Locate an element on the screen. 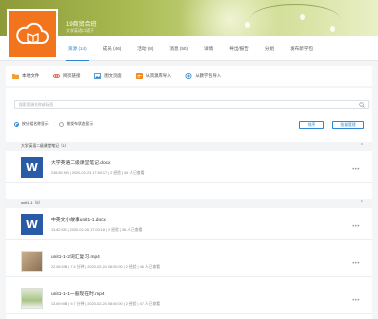 The height and width of the screenshot is (319, 378). tool-label: 从教学包导入 is located at coordinates (208, 75).